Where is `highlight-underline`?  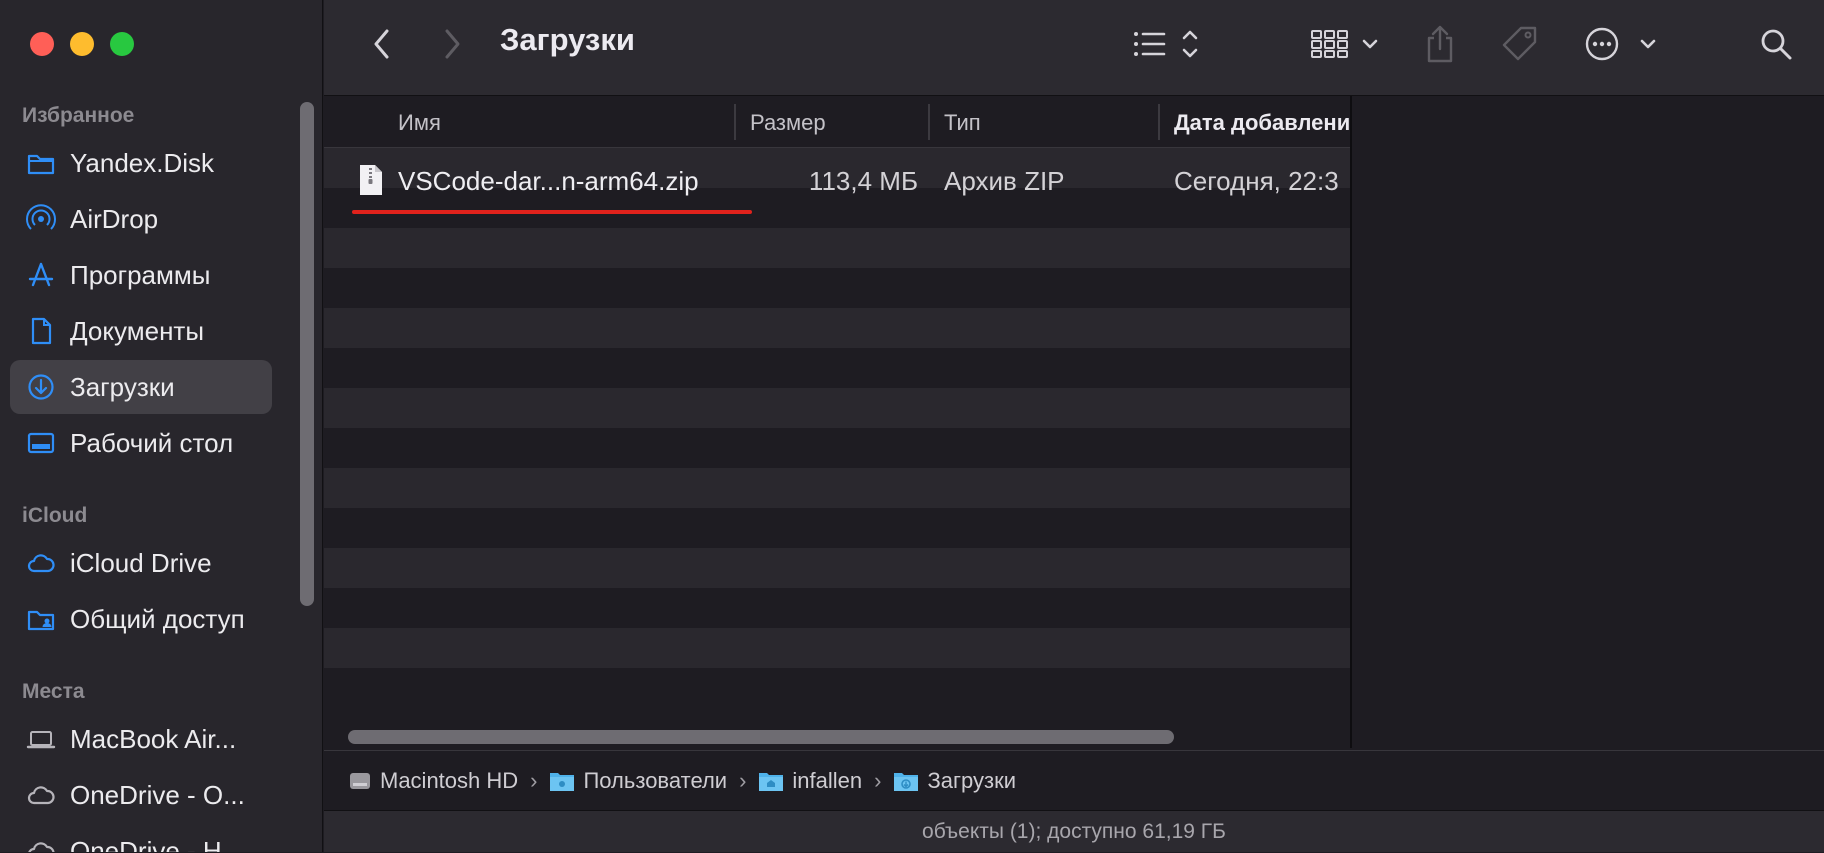 highlight-underline is located at coordinates (552, 212).